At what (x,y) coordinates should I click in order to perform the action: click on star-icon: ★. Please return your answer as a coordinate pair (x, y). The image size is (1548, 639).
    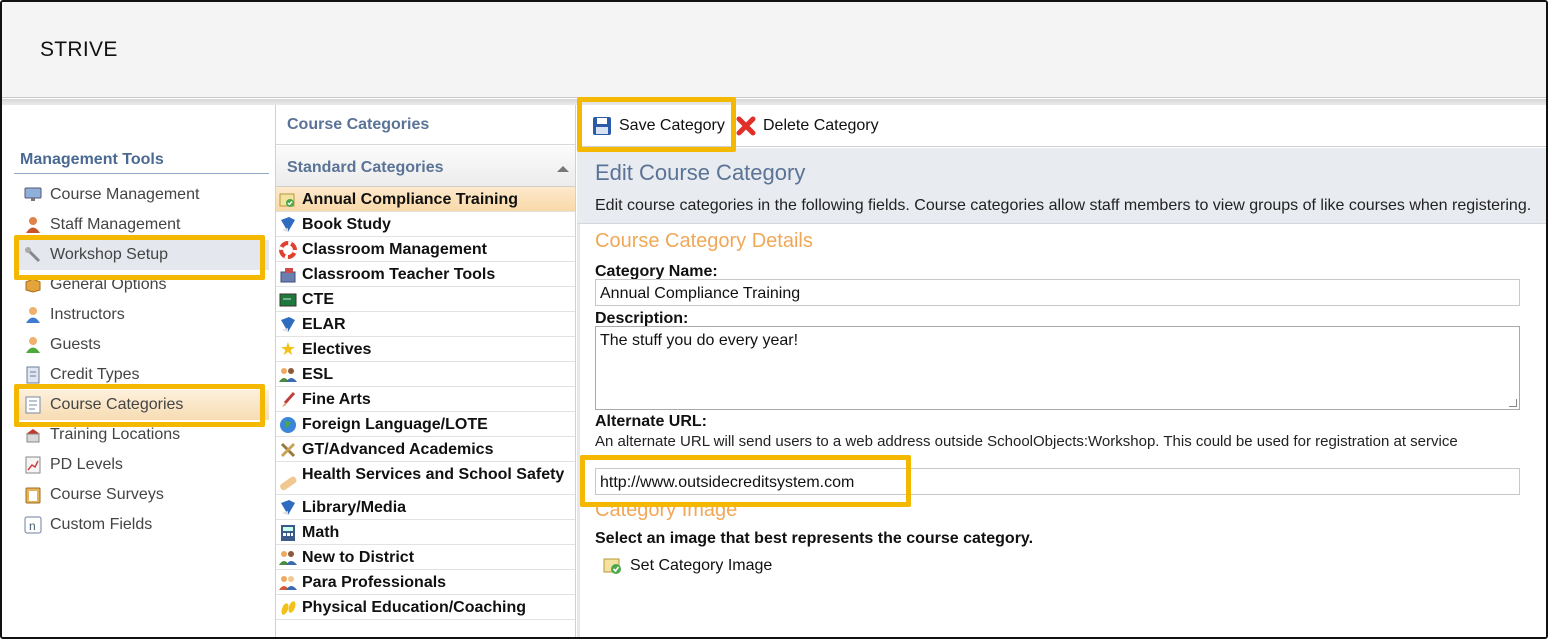
    Looking at the image, I should click on (288, 349).